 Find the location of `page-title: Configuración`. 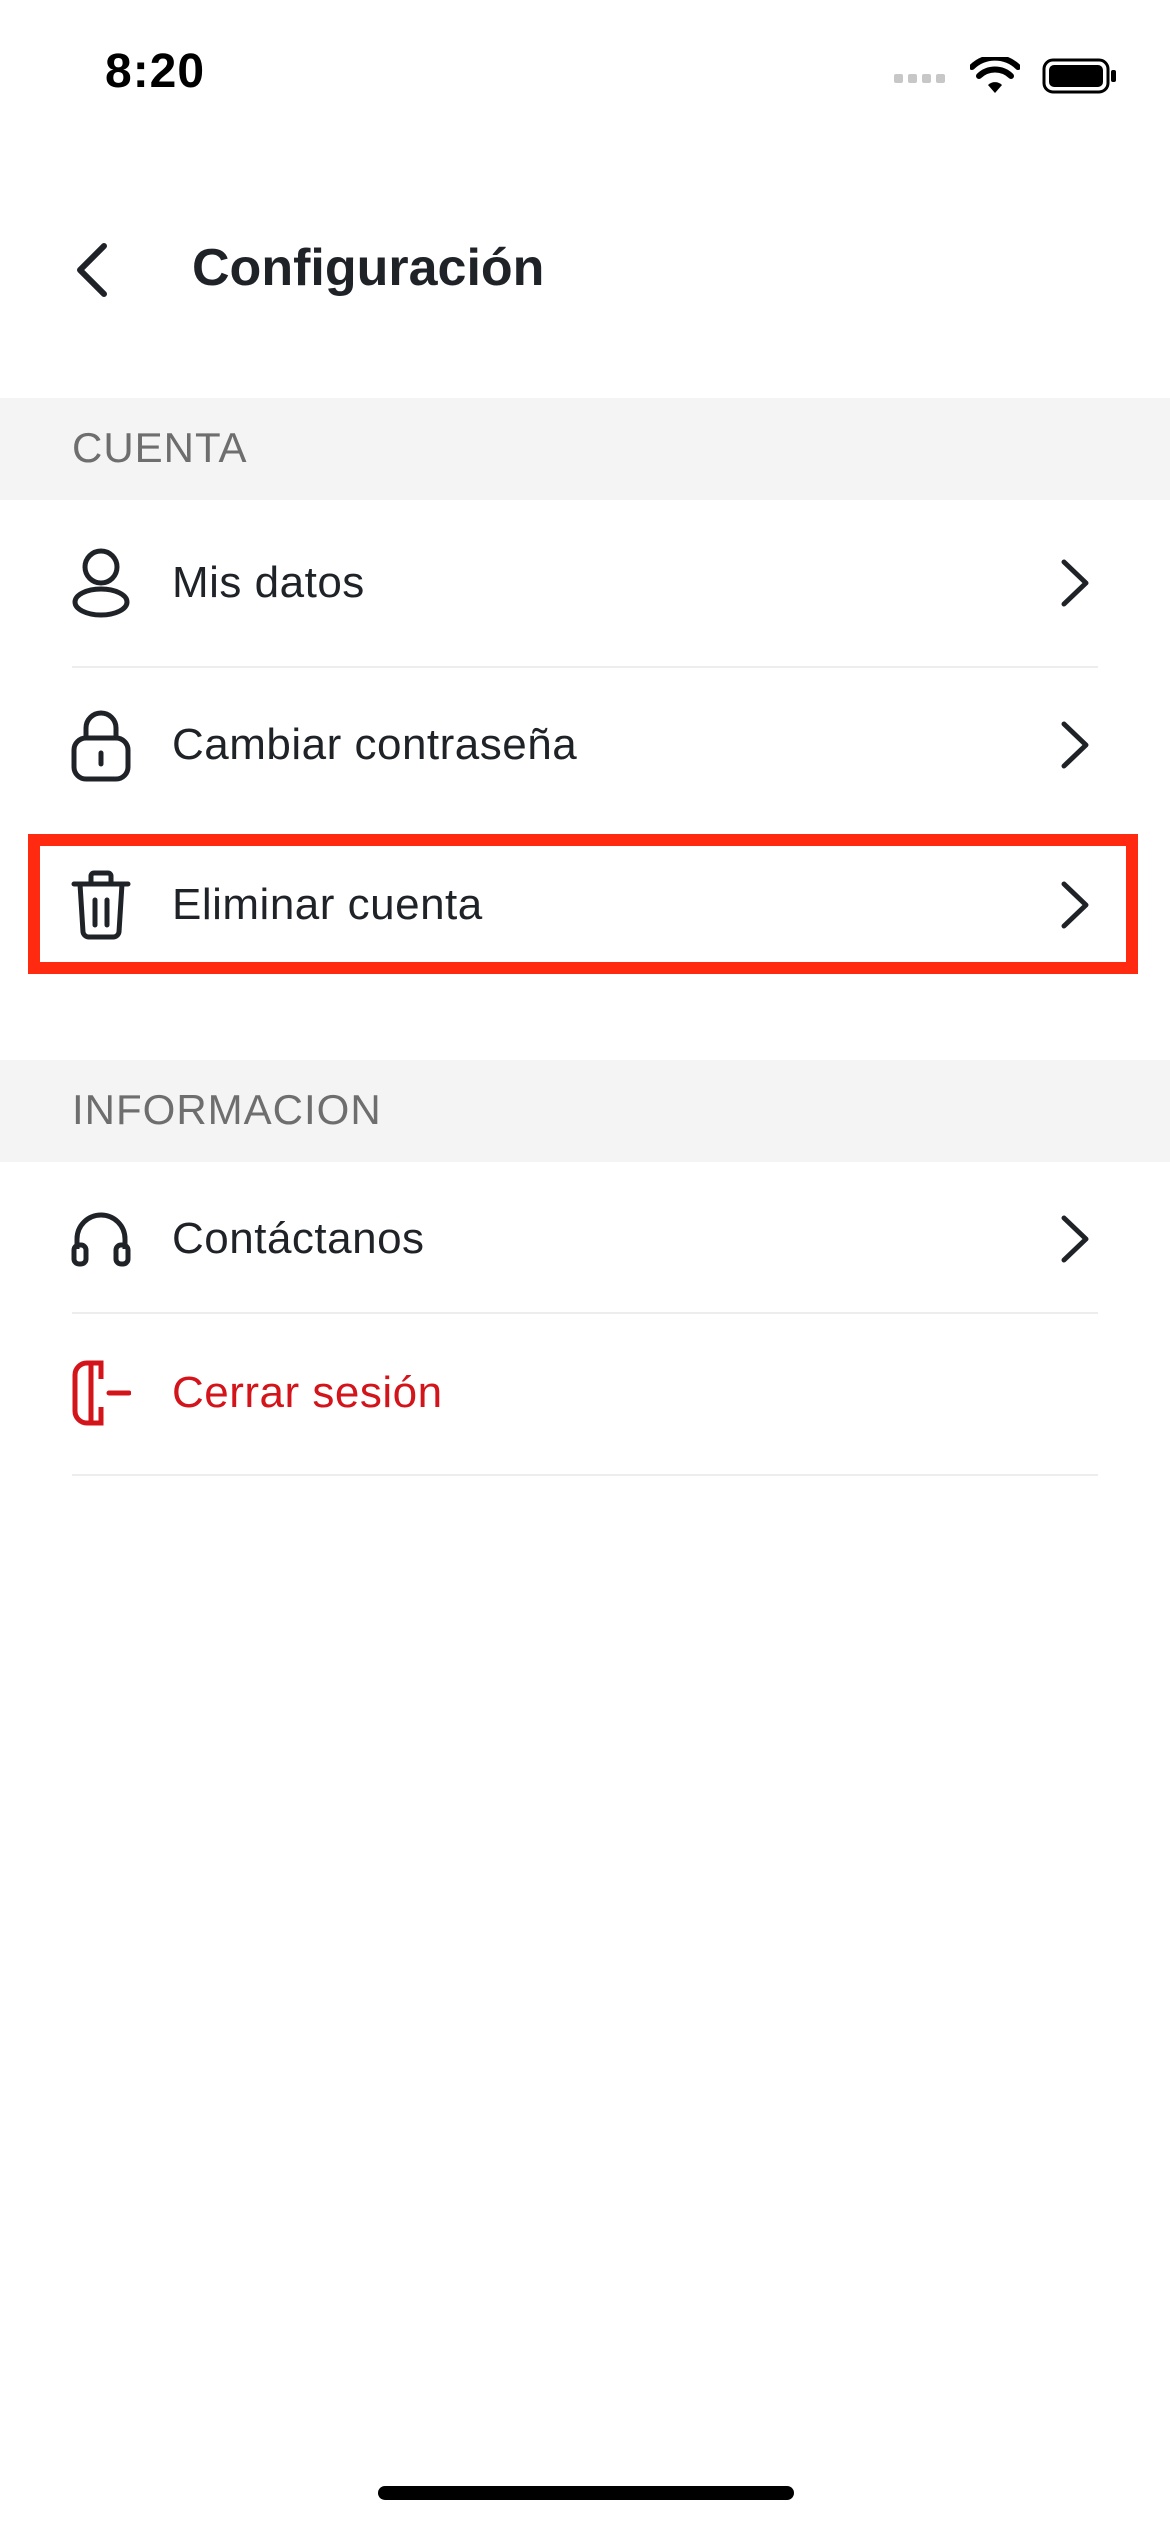

page-title: Configuración is located at coordinates (368, 268).